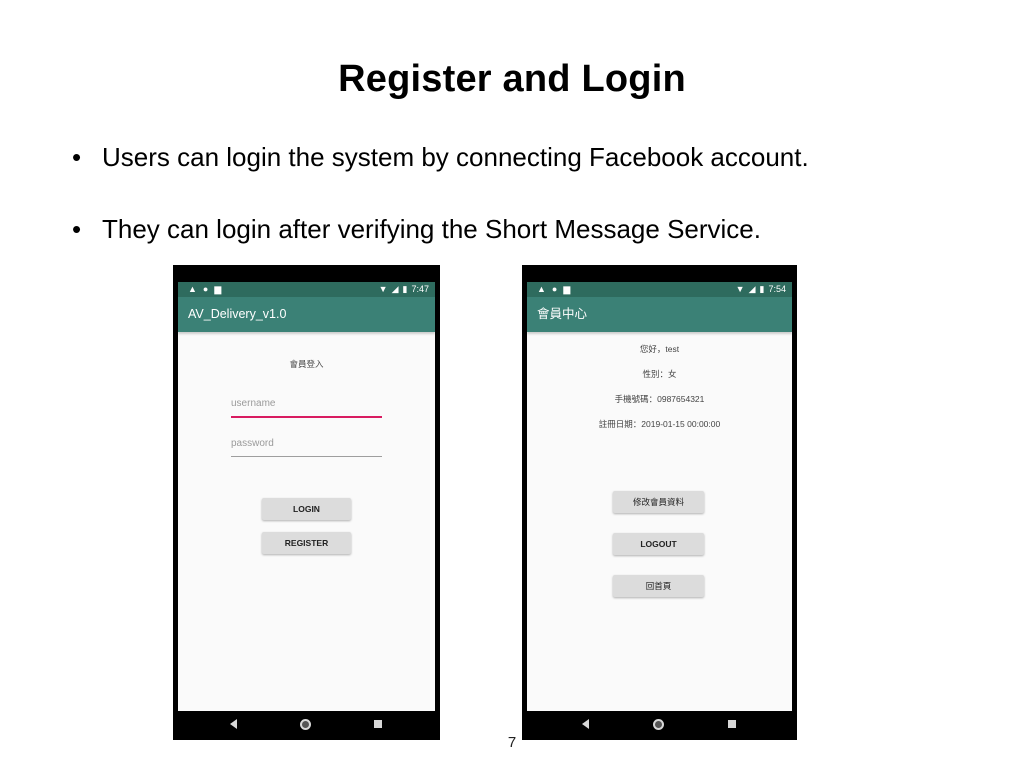  What do you see at coordinates (659, 399) in the screenshot?
I see `phone-number-text: 手機號碼：0987654321` at bounding box center [659, 399].